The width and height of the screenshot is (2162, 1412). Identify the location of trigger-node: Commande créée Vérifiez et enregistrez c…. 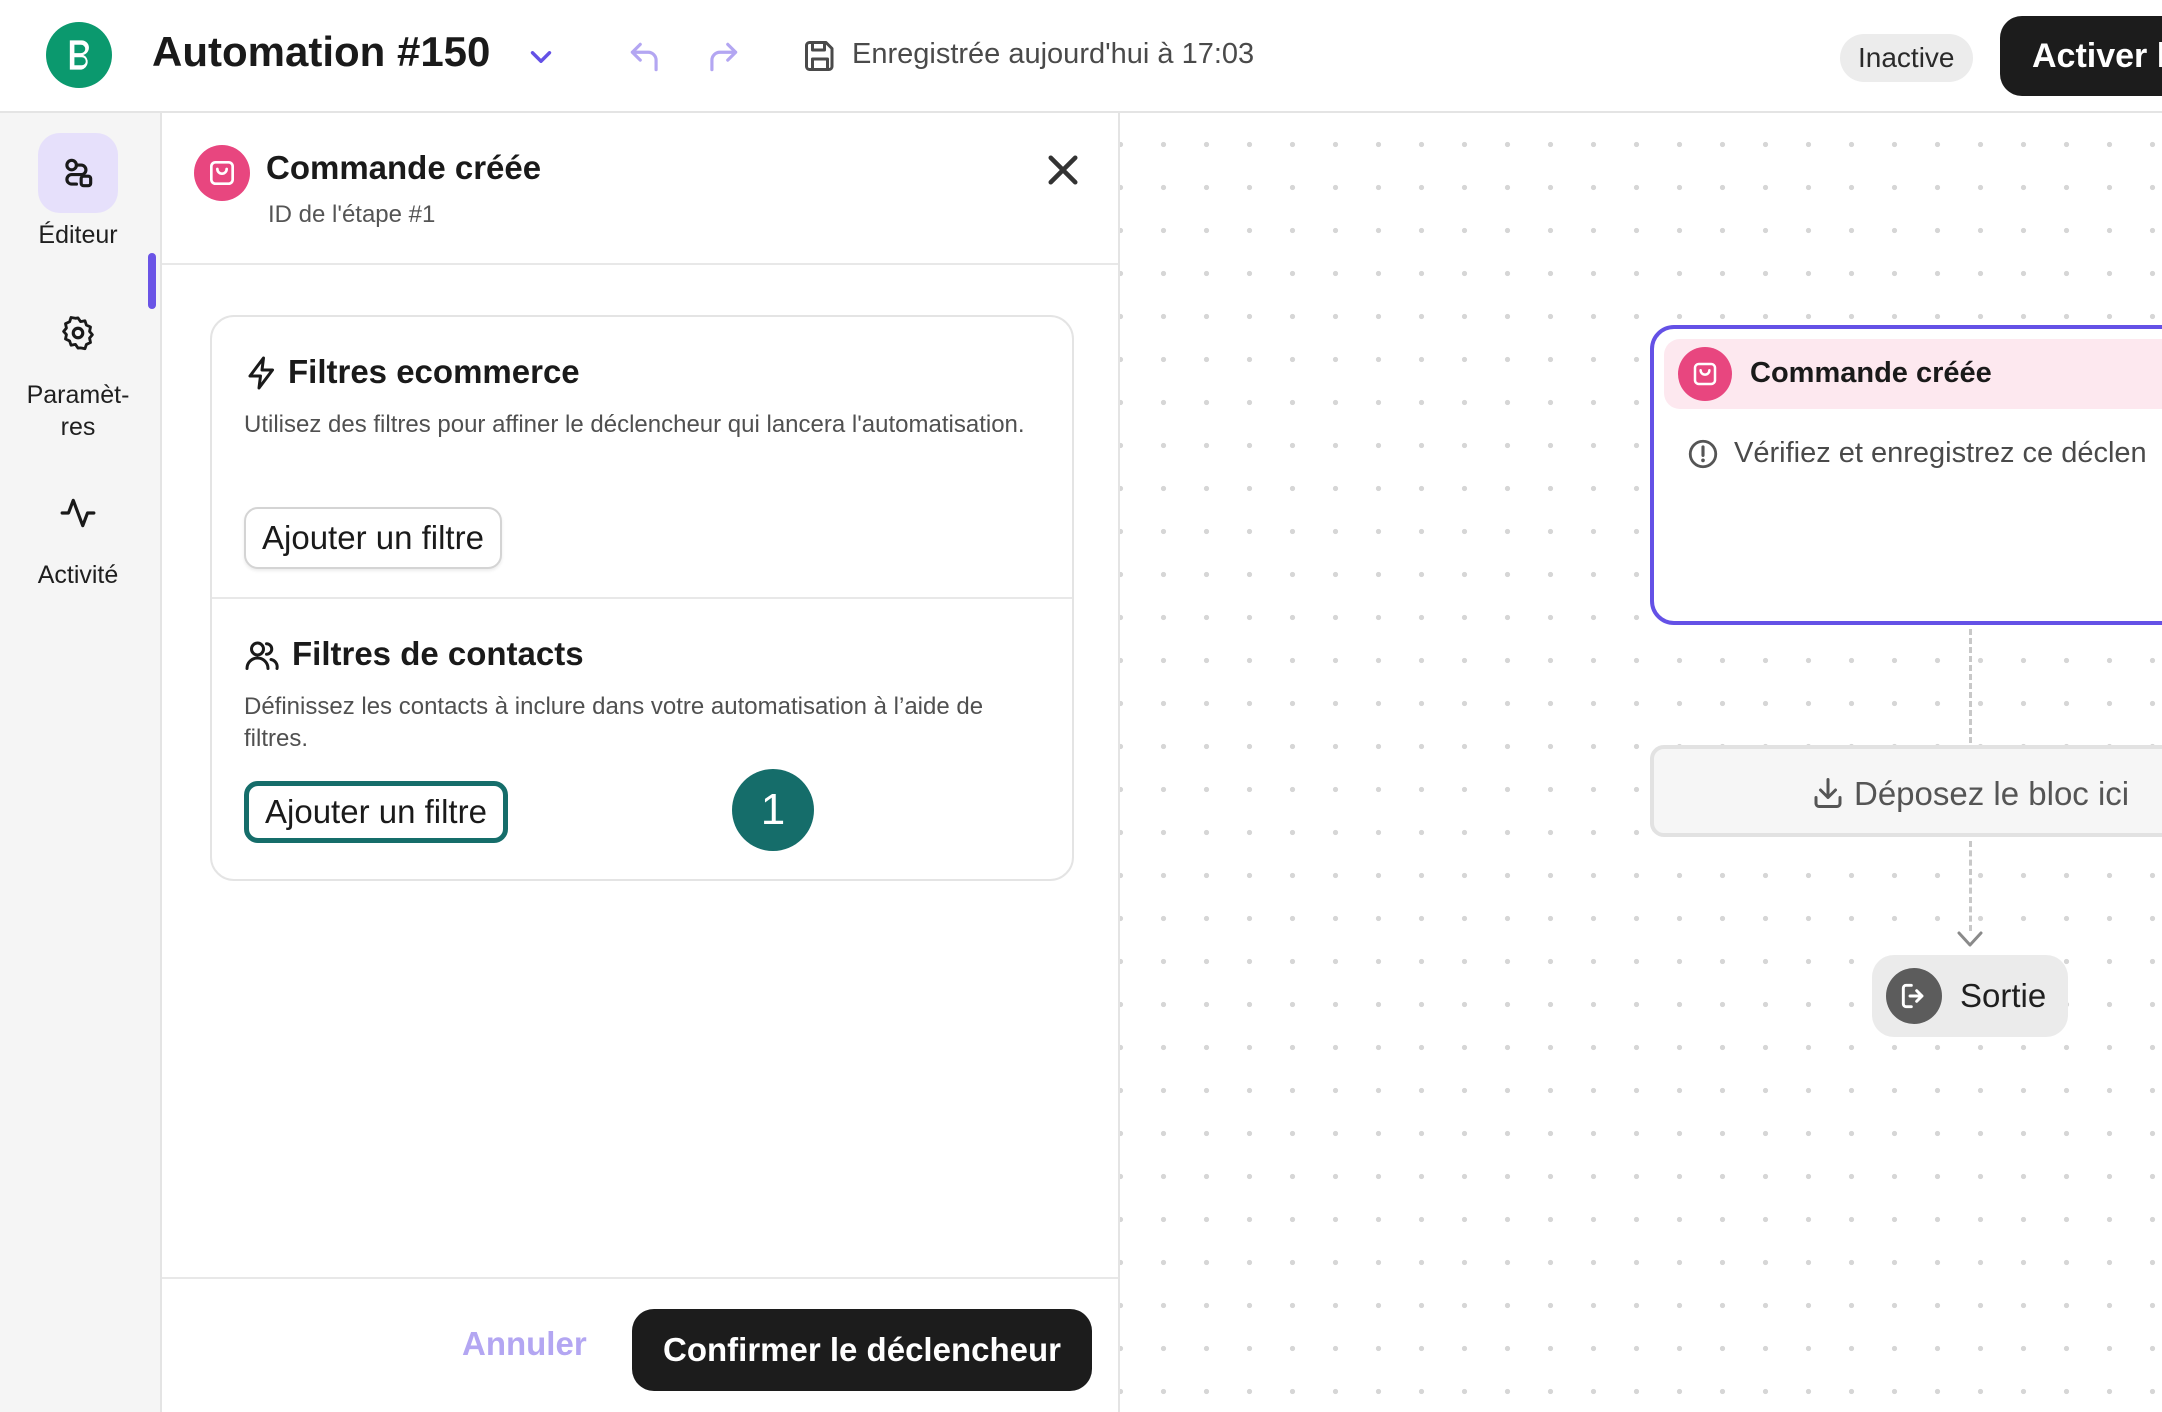
(1906, 475).